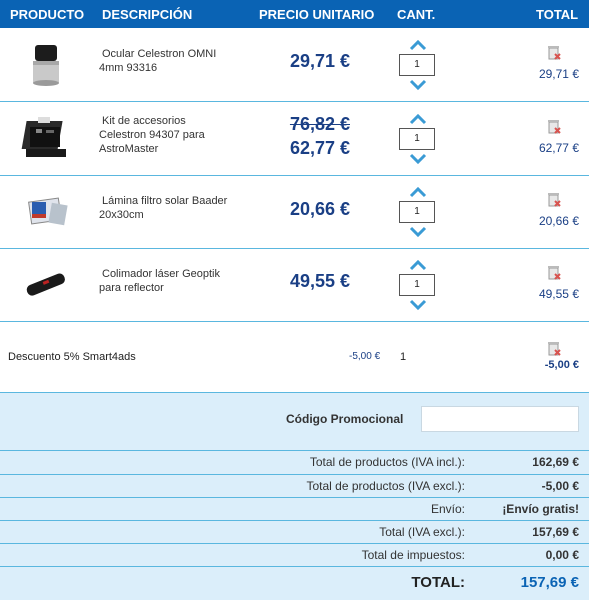  What do you see at coordinates (169, 149) in the screenshot?
I see `product-name-line3: AstroMaster` at bounding box center [169, 149].